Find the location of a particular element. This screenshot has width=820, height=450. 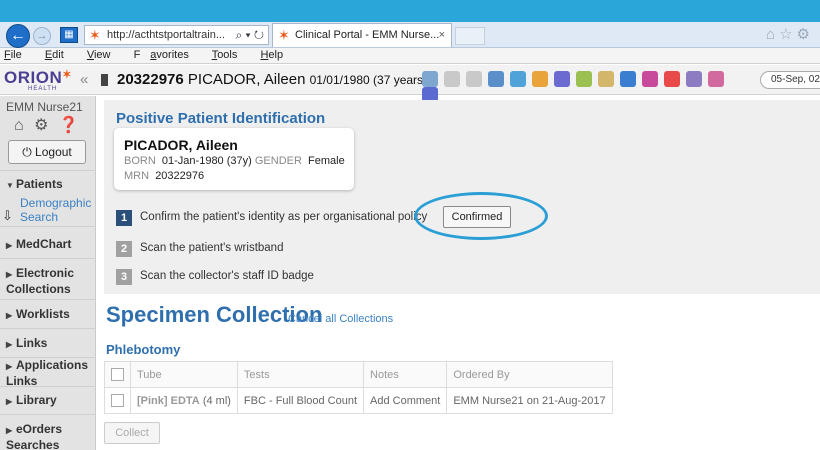

select-all-checkbox is located at coordinates (117, 374).